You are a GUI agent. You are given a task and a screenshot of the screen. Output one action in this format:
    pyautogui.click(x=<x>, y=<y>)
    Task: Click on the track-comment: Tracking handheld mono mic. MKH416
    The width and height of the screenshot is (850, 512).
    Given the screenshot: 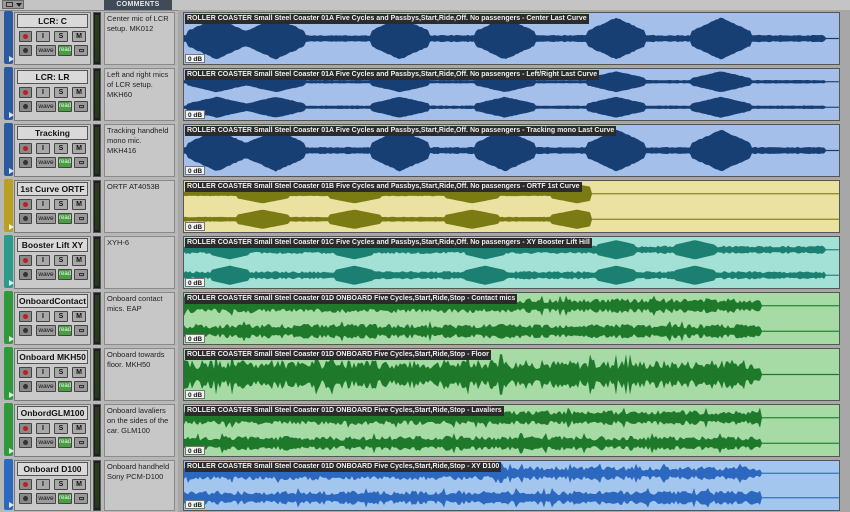 What is the action you would take?
    pyautogui.click(x=139, y=150)
    